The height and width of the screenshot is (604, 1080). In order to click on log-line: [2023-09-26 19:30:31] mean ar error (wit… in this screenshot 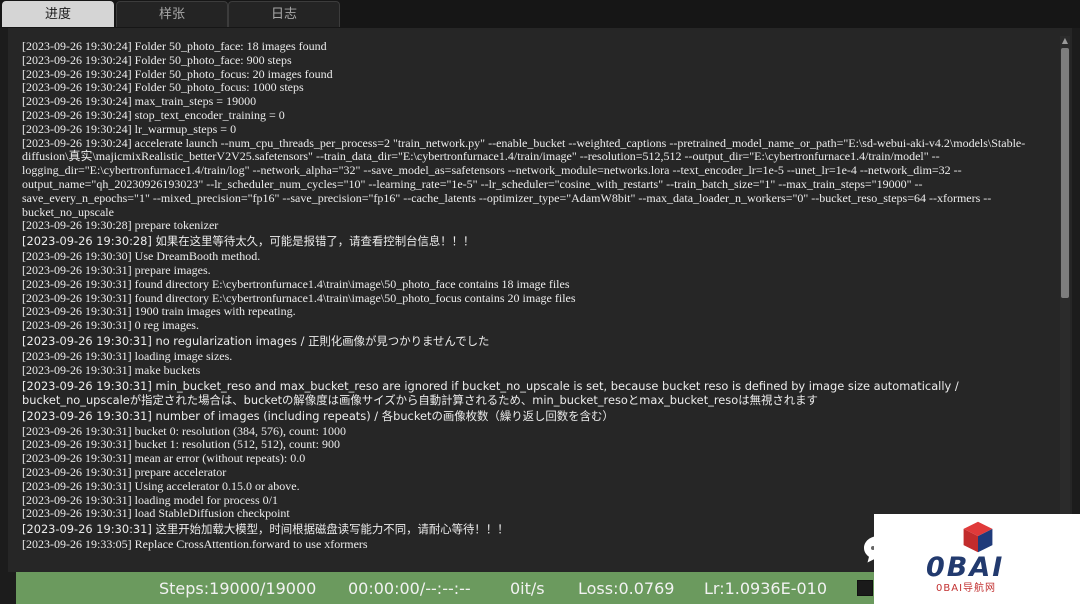, I will do `click(164, 458)`.